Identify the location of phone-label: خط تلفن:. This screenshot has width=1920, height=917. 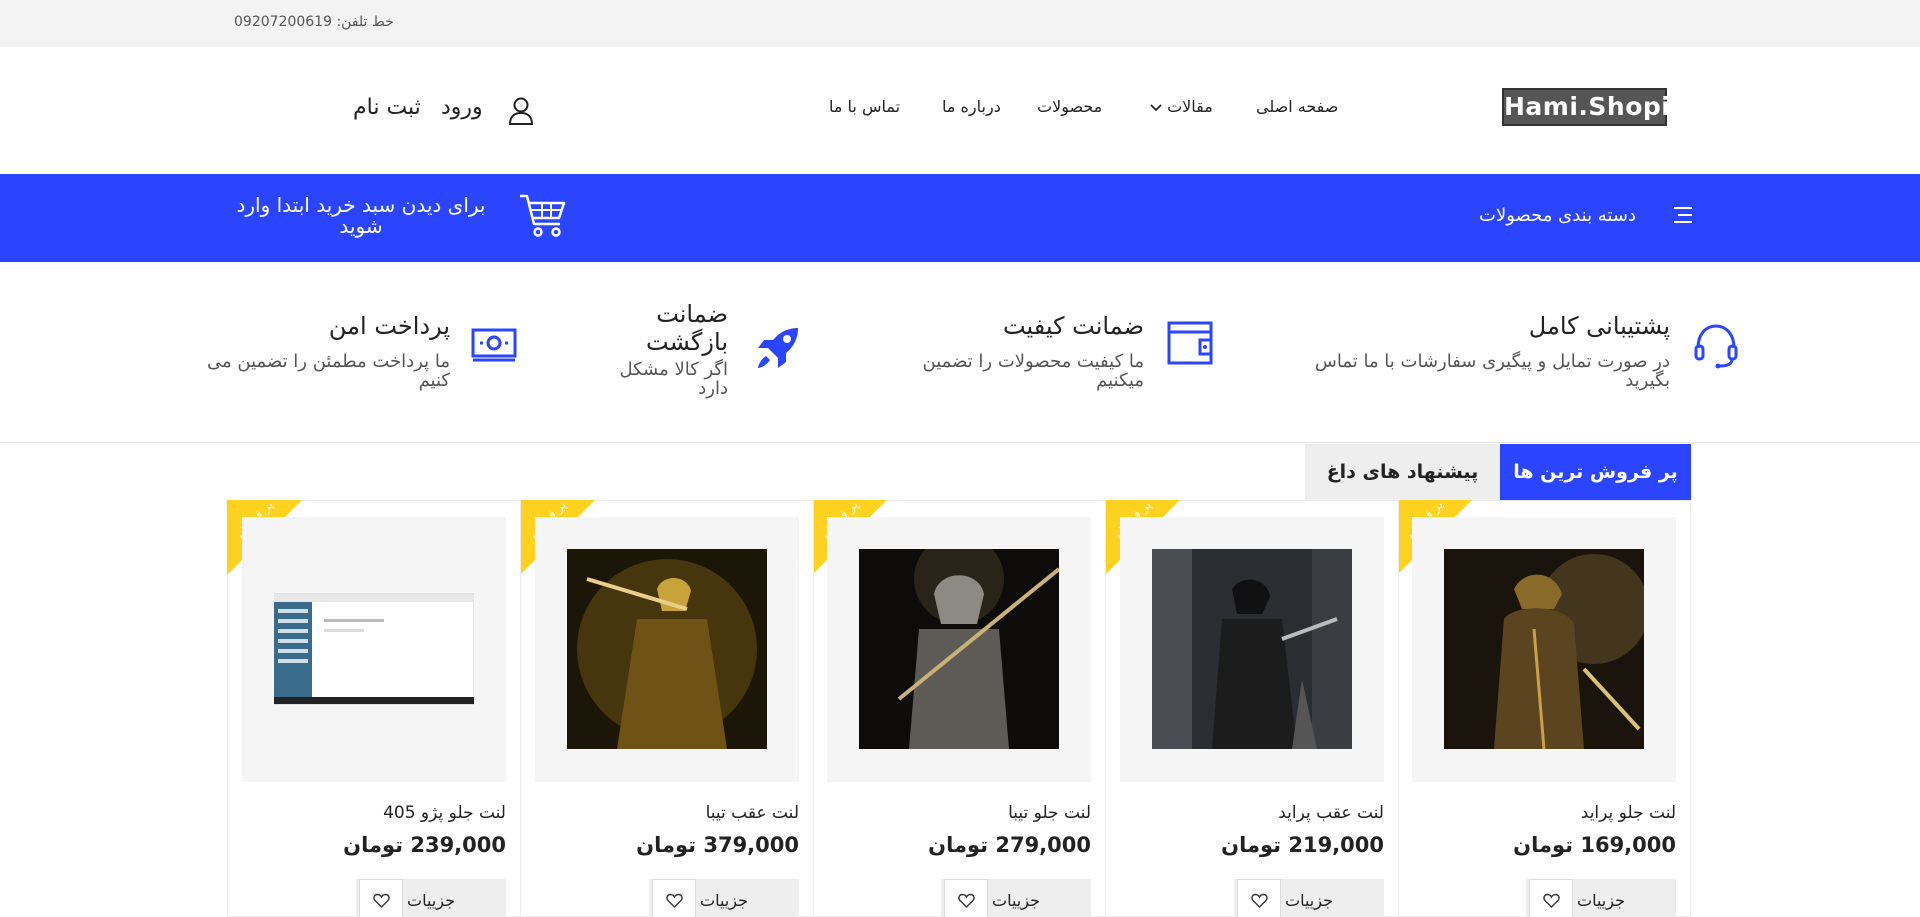
(365, 22).